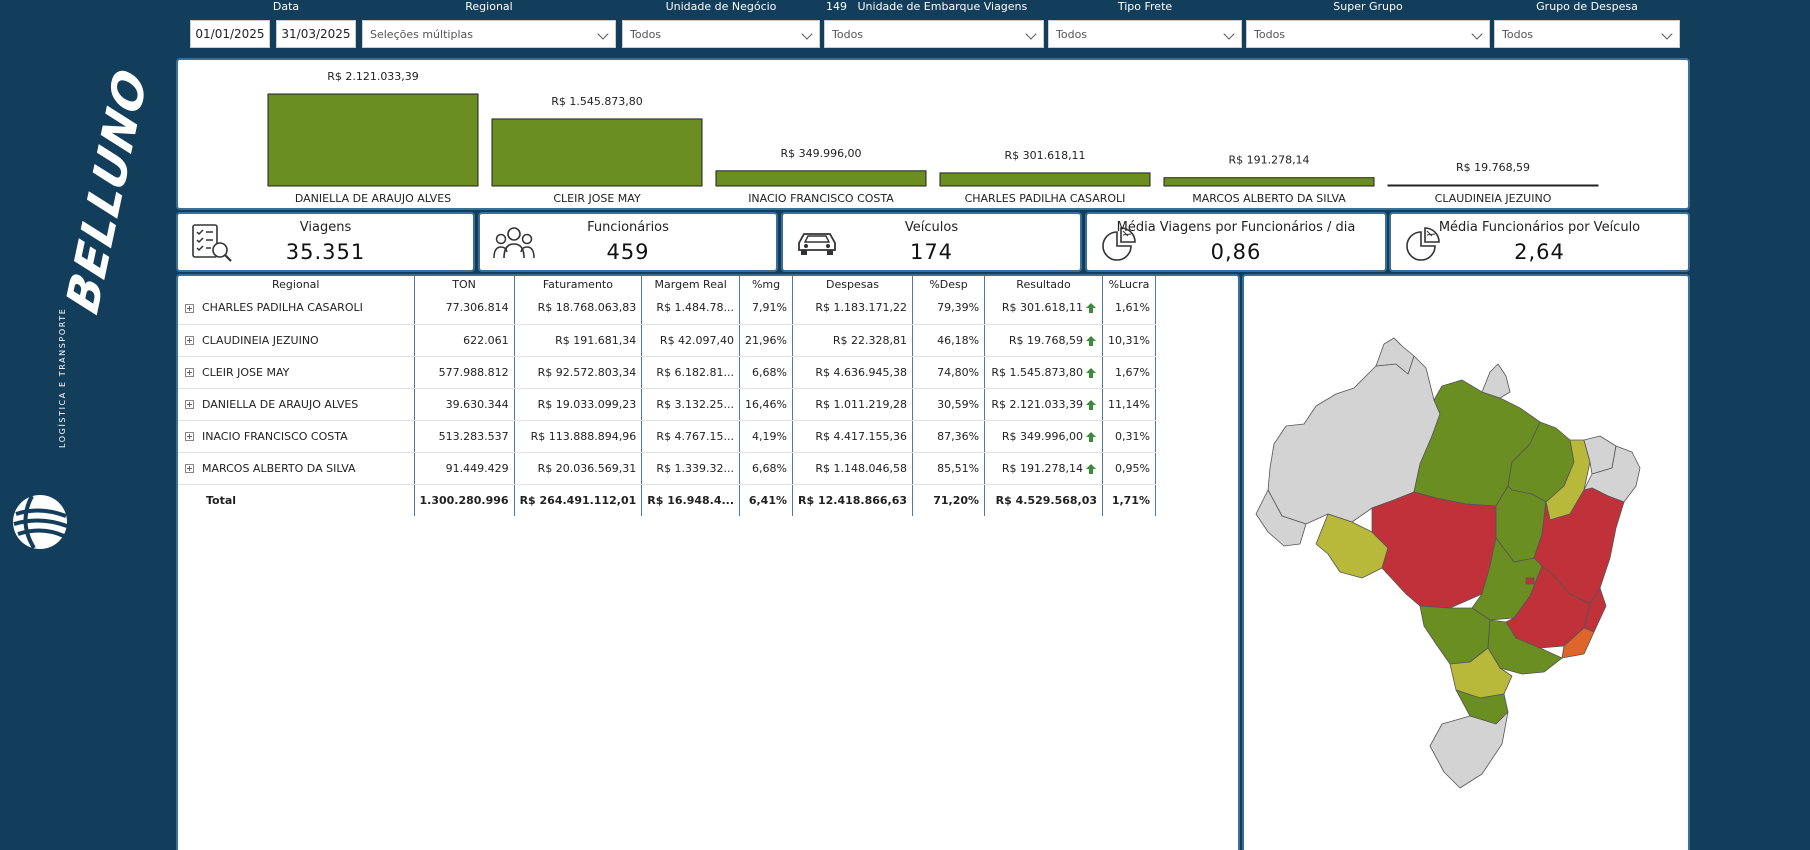  What do you see at coordinates (949, 500) in the screenshot?
I see `total-cell: 71,20%` at bounding box center [949, 500].